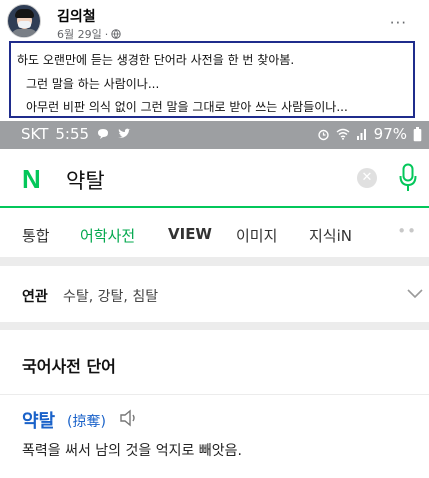 The width and height of the screenshot is (429, 478). I want to click on related-terms: 수탈, 강탈, 침탈, so click(110, 296).